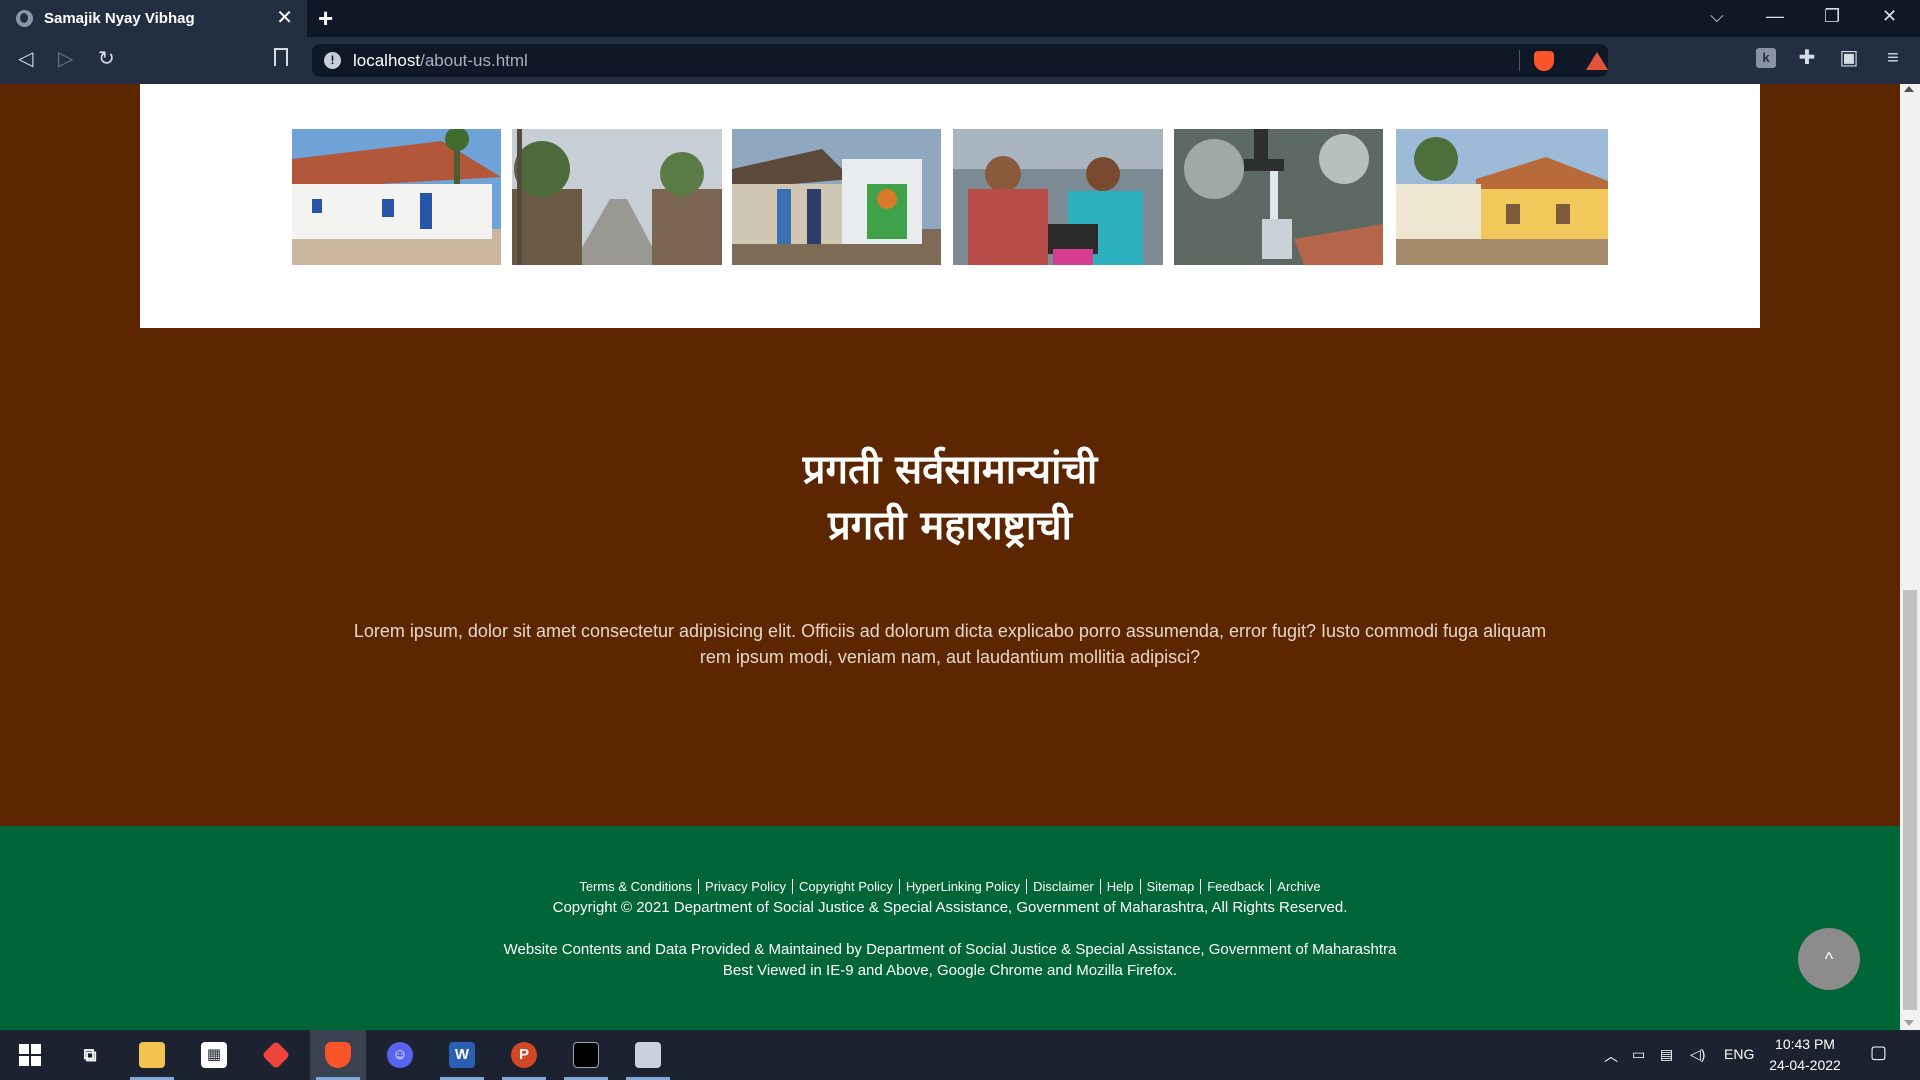  I want to click on terminal-app, so click(586, 1055).